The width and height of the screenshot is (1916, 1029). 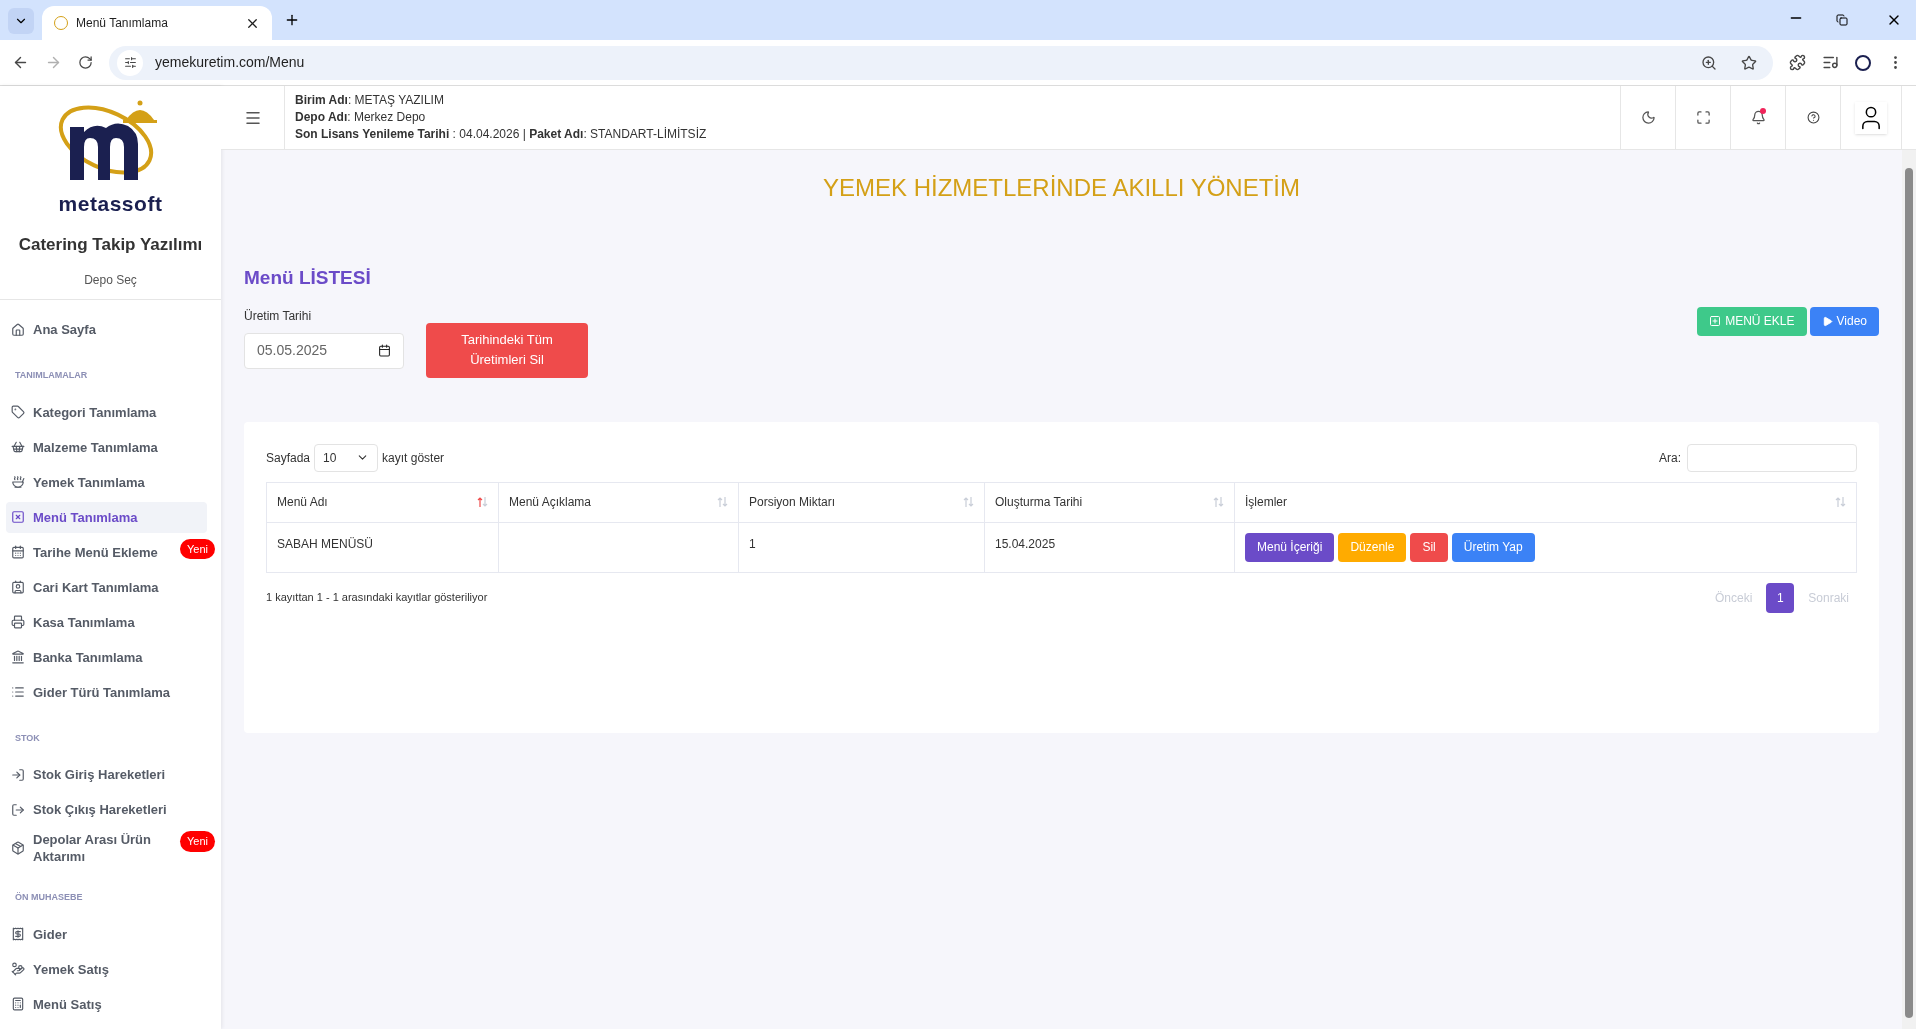 What do you see at coordinates (1844, 321) in the screenshot?
I see `video-button: Video` at bounding box center [1844, 321].